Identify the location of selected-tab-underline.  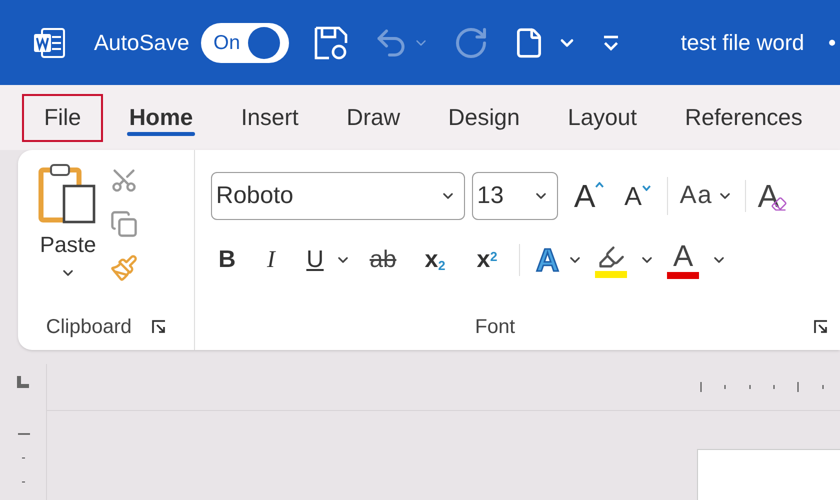
(161, 134).